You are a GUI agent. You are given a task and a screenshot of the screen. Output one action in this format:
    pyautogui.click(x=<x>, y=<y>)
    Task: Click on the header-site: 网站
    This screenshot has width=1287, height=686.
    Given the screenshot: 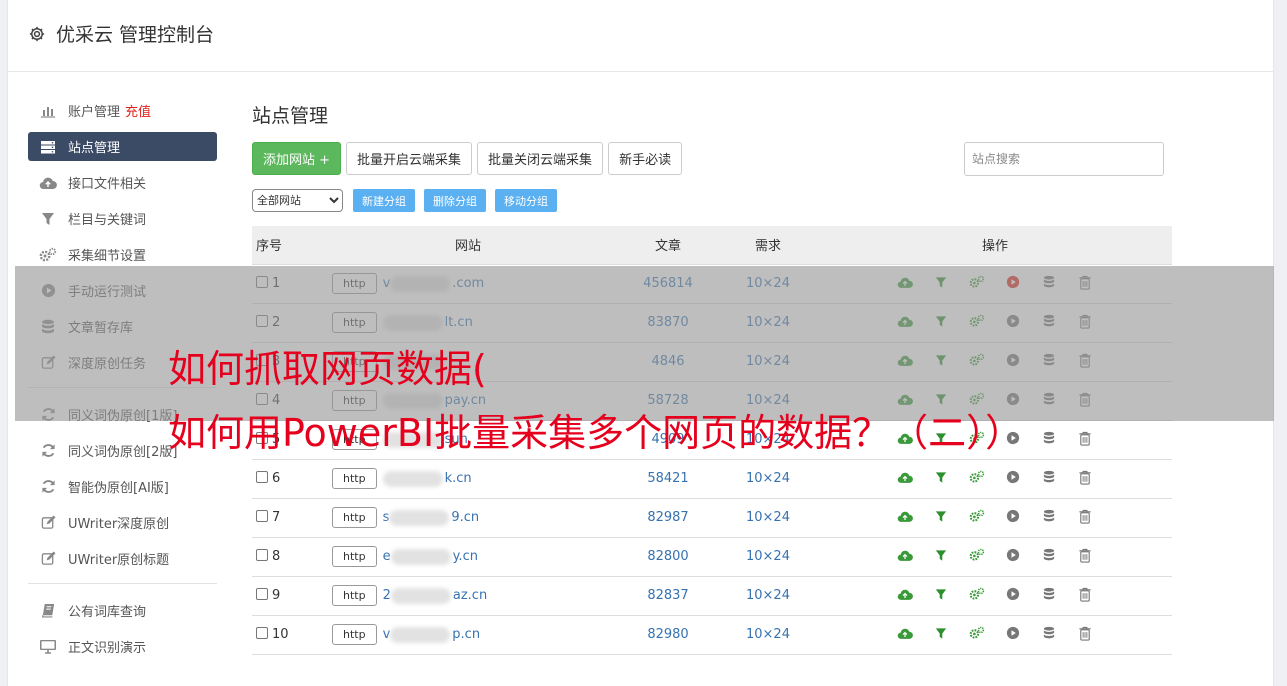 What is the action you would take?
    pyautogui.click(x=468, y=245)
    